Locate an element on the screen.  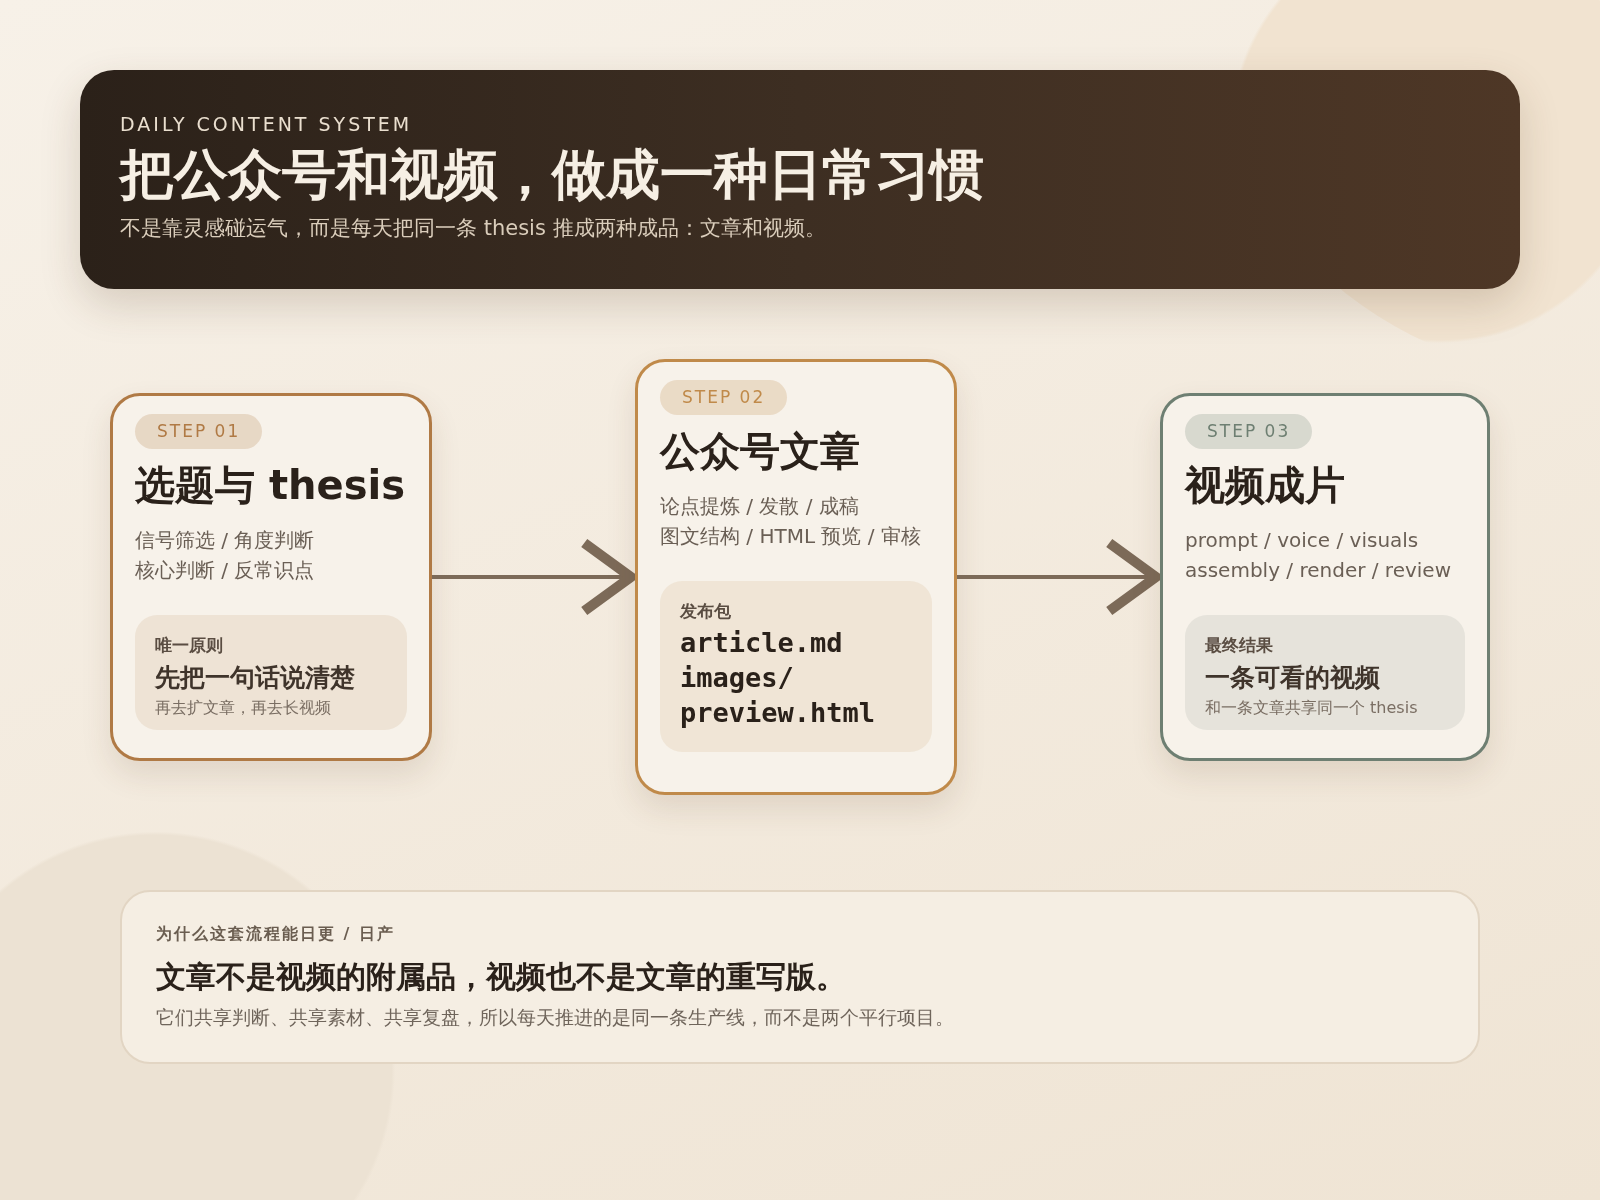
step-detail: prompt / voice / visuals is located at coordinates (1302, 541).